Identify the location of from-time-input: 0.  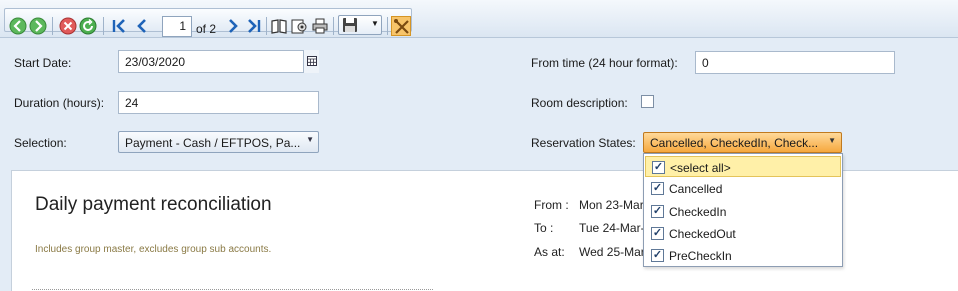
(795, 62).